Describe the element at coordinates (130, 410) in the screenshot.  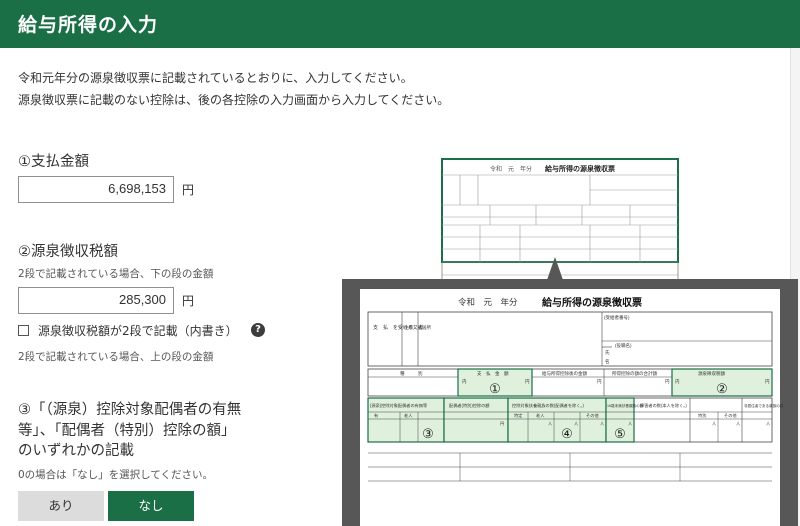
I see `spouse-question-line-1: ③「（源泉）控除対象配偶者の有無` at that location.